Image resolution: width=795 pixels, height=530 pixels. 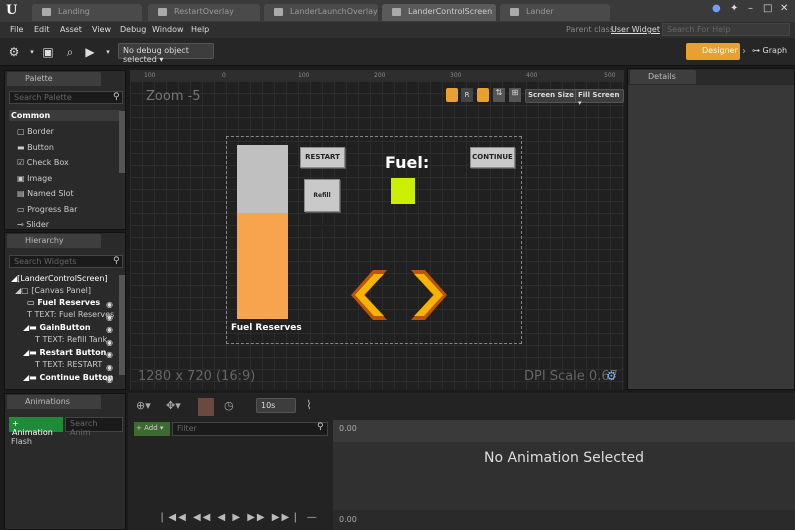 I want to click on palette-scrollbar, so click(x=122, y=142).